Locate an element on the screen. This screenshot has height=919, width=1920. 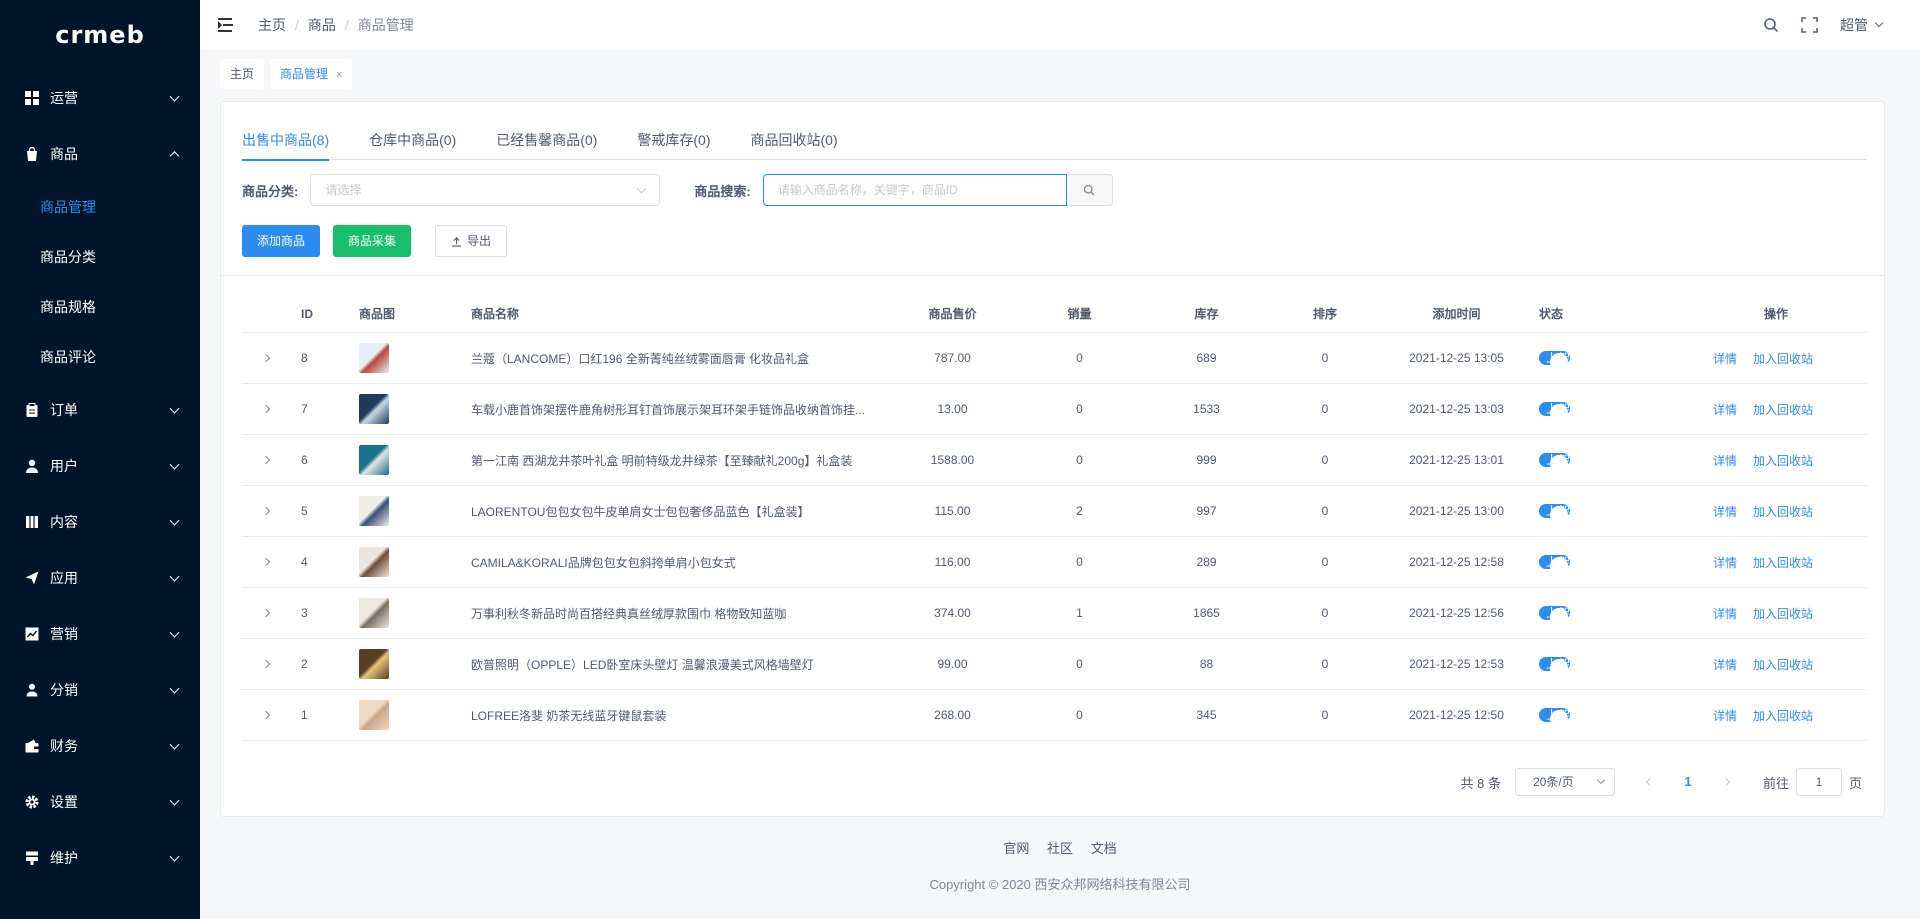
cell-sort: 0 is located at coordinates (1325, 460).